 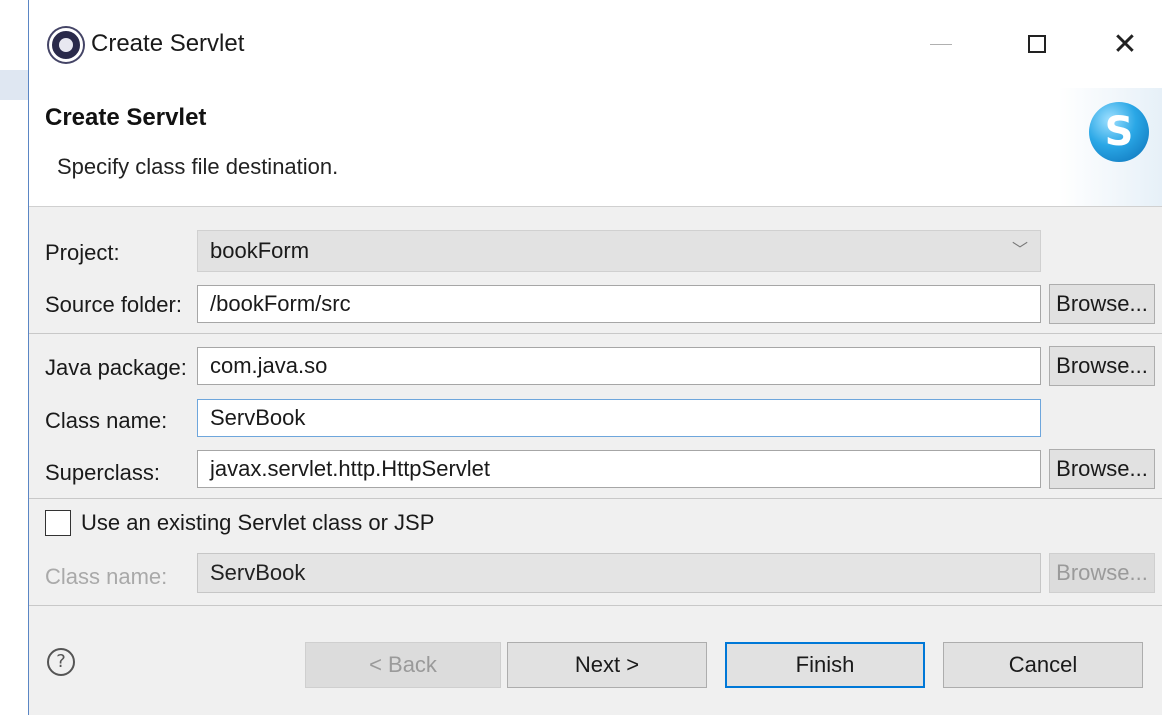 I want to click on minimize-icon, so click(x=941, y=44).